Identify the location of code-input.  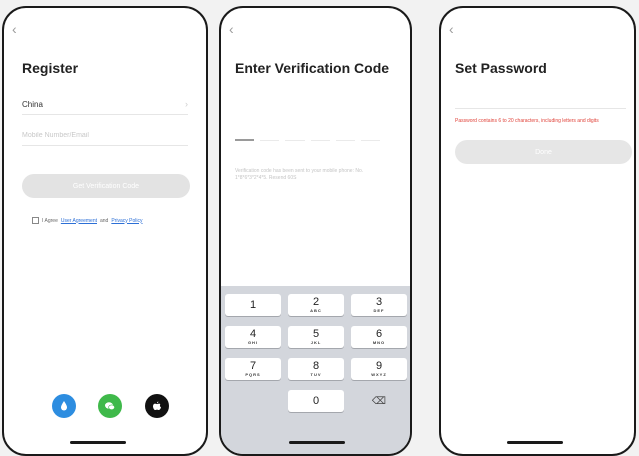
(308, 138).